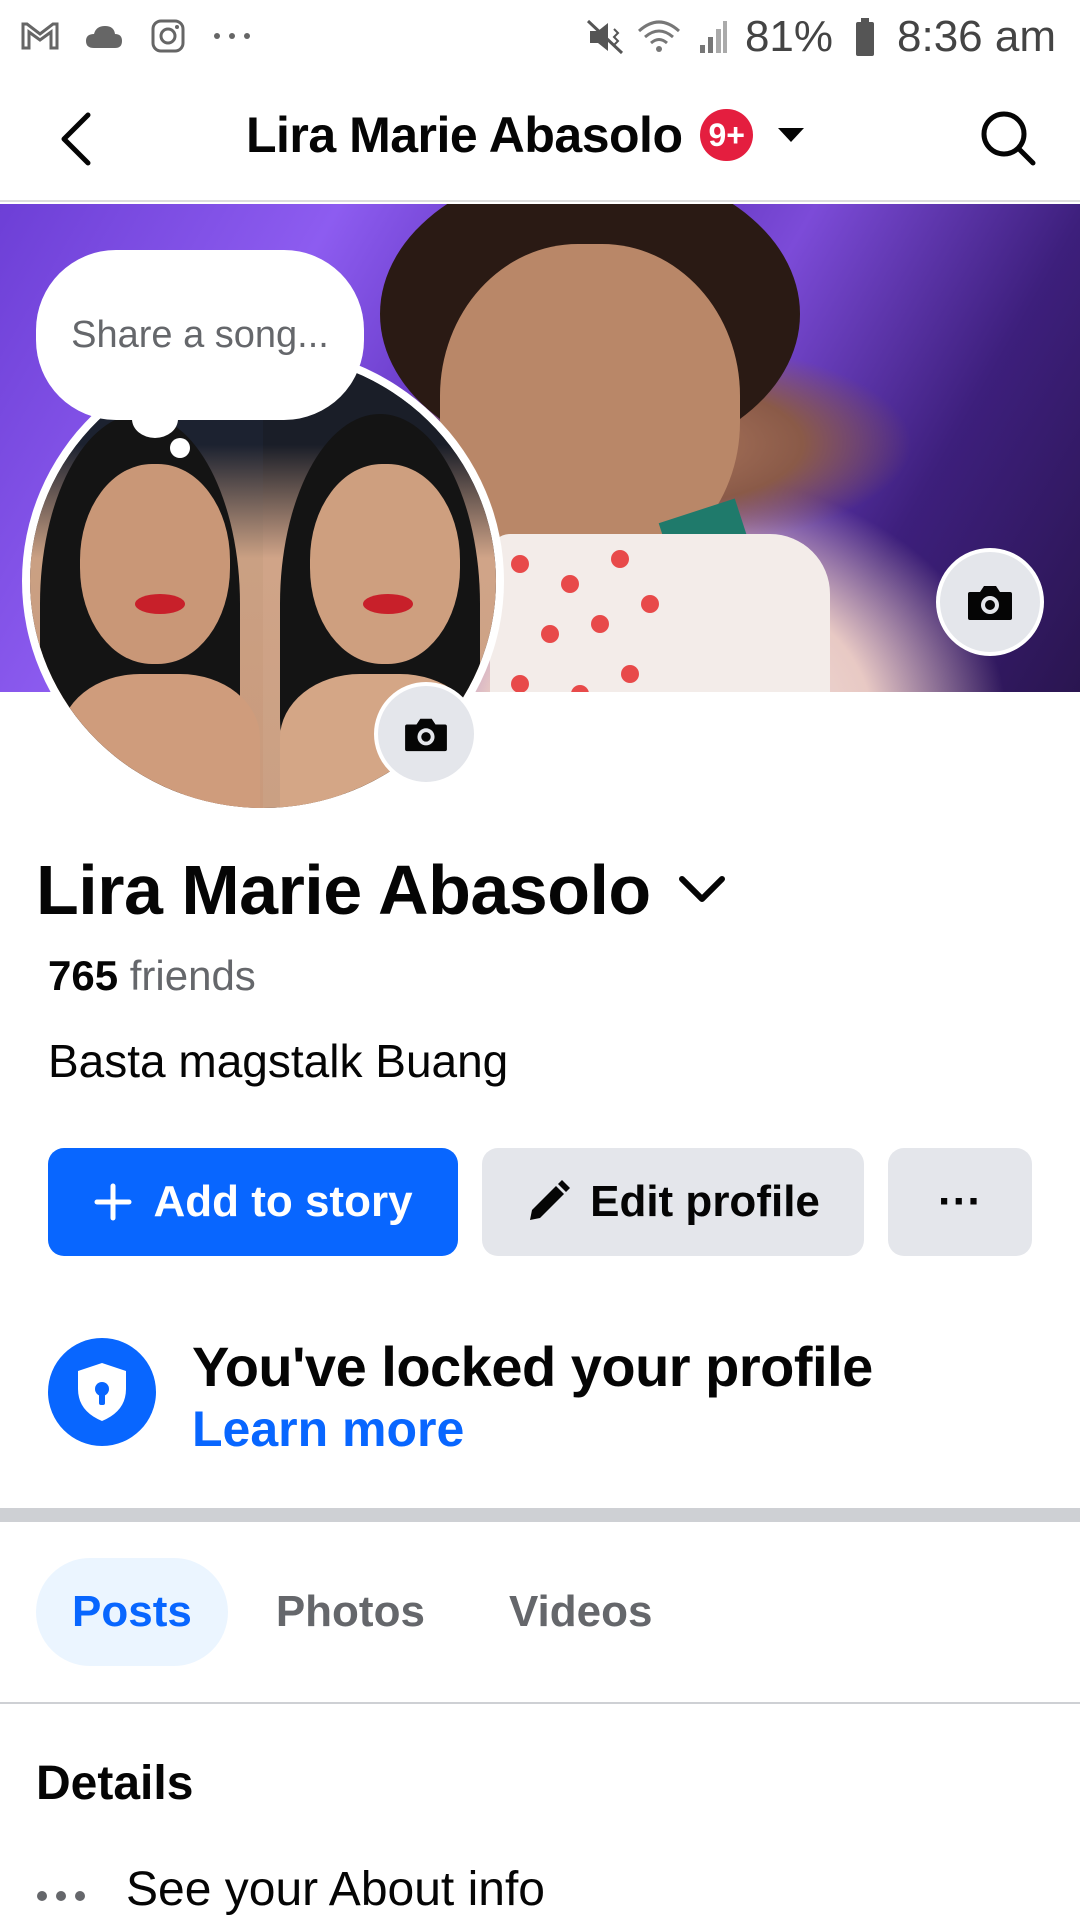 This screenshot has height=1920, width=1080. I want to click on locked-profile-shield-icon, so click(102, 1392).